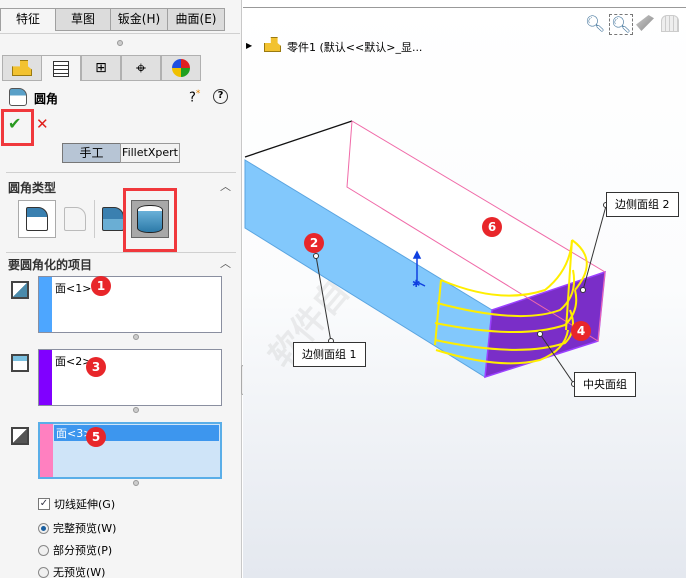  Describe the element at coordinates (83, 550) in the screenshot. I see `radio-label: 部分预览(P)` at that location.